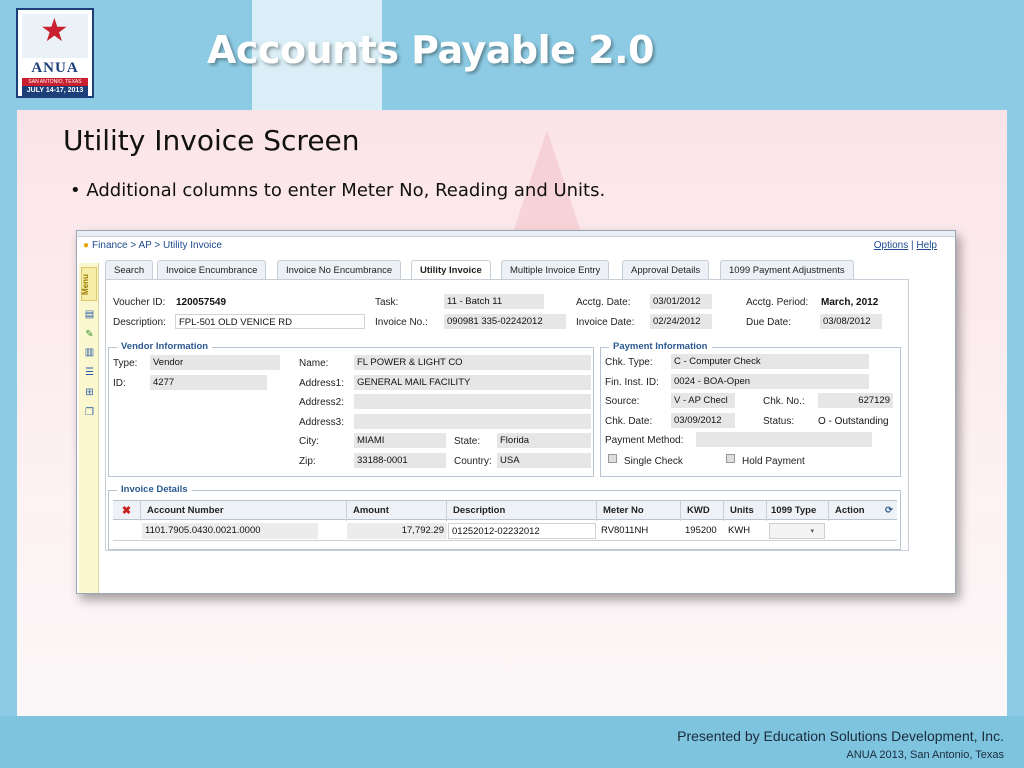 The width and height of the screenshot is (1024, 768). I want to click on state-field: Florida, so click(544, 440).